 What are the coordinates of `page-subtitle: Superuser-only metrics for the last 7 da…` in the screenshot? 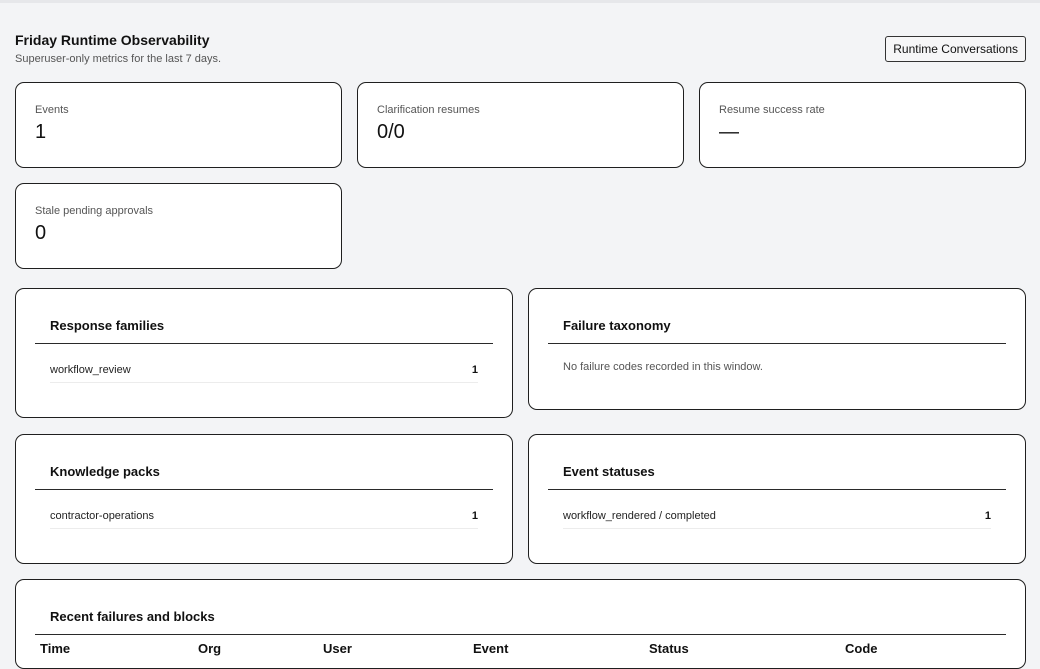 It's located at (118, 59).